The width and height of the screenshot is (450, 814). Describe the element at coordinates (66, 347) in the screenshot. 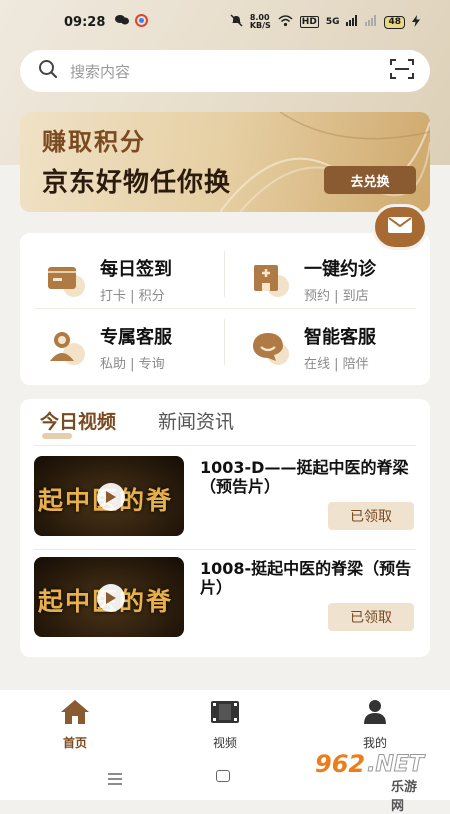

I see `service-agent-icon` at that location.